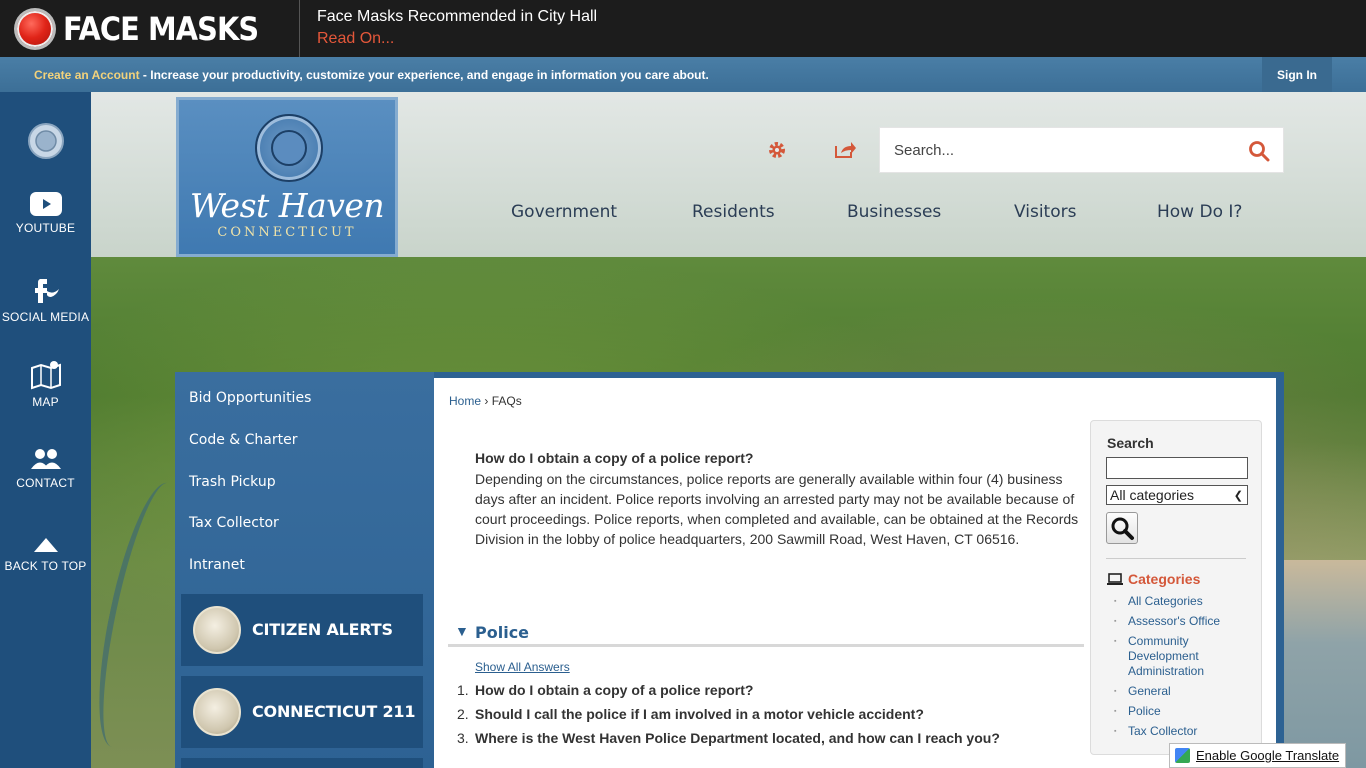 This screenshot has width=1366, height=768. I want to click on nav-how-do-i: How Do I?, so click(1199, 212).